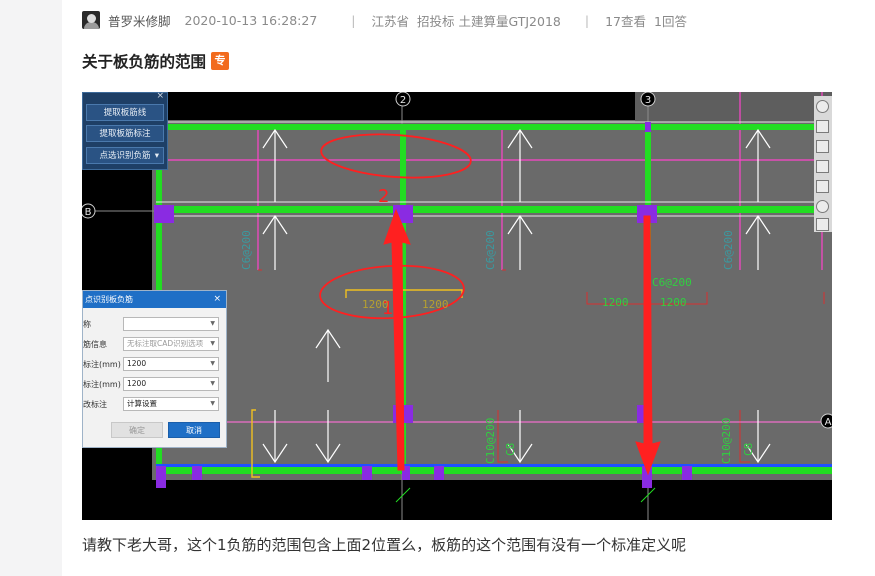  What do you see at coordinates (822, 106) in the screenshot?
I see `orbit-icon` at bounding box center [822, 106].